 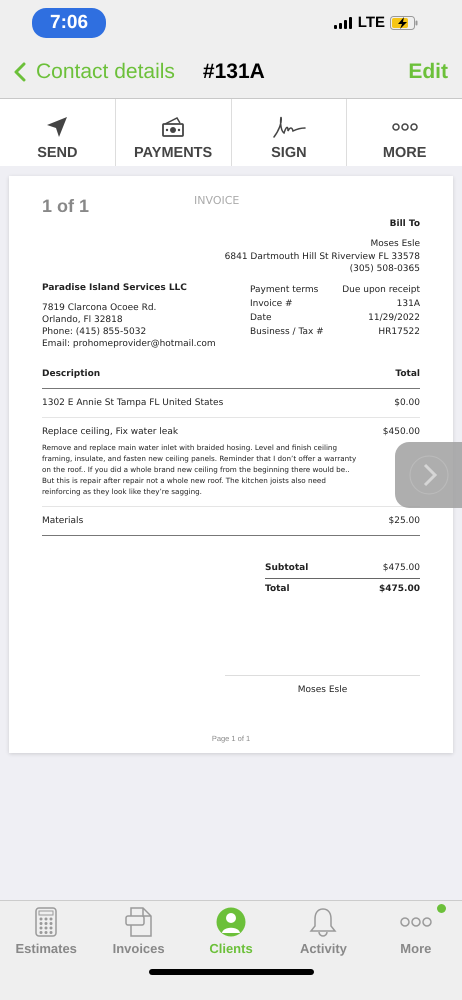 What do you see at coordinates (46, 922) in the screenshot?
I see `calculator-icon` at bounding box center [46, 922].